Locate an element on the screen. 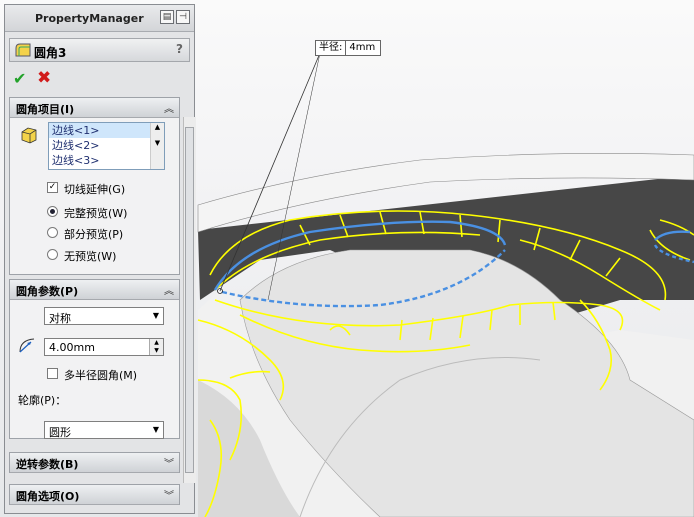 This screenshot has width=694, height=517. pm-options-icon: ▤ is located at coordinates (167, 17).